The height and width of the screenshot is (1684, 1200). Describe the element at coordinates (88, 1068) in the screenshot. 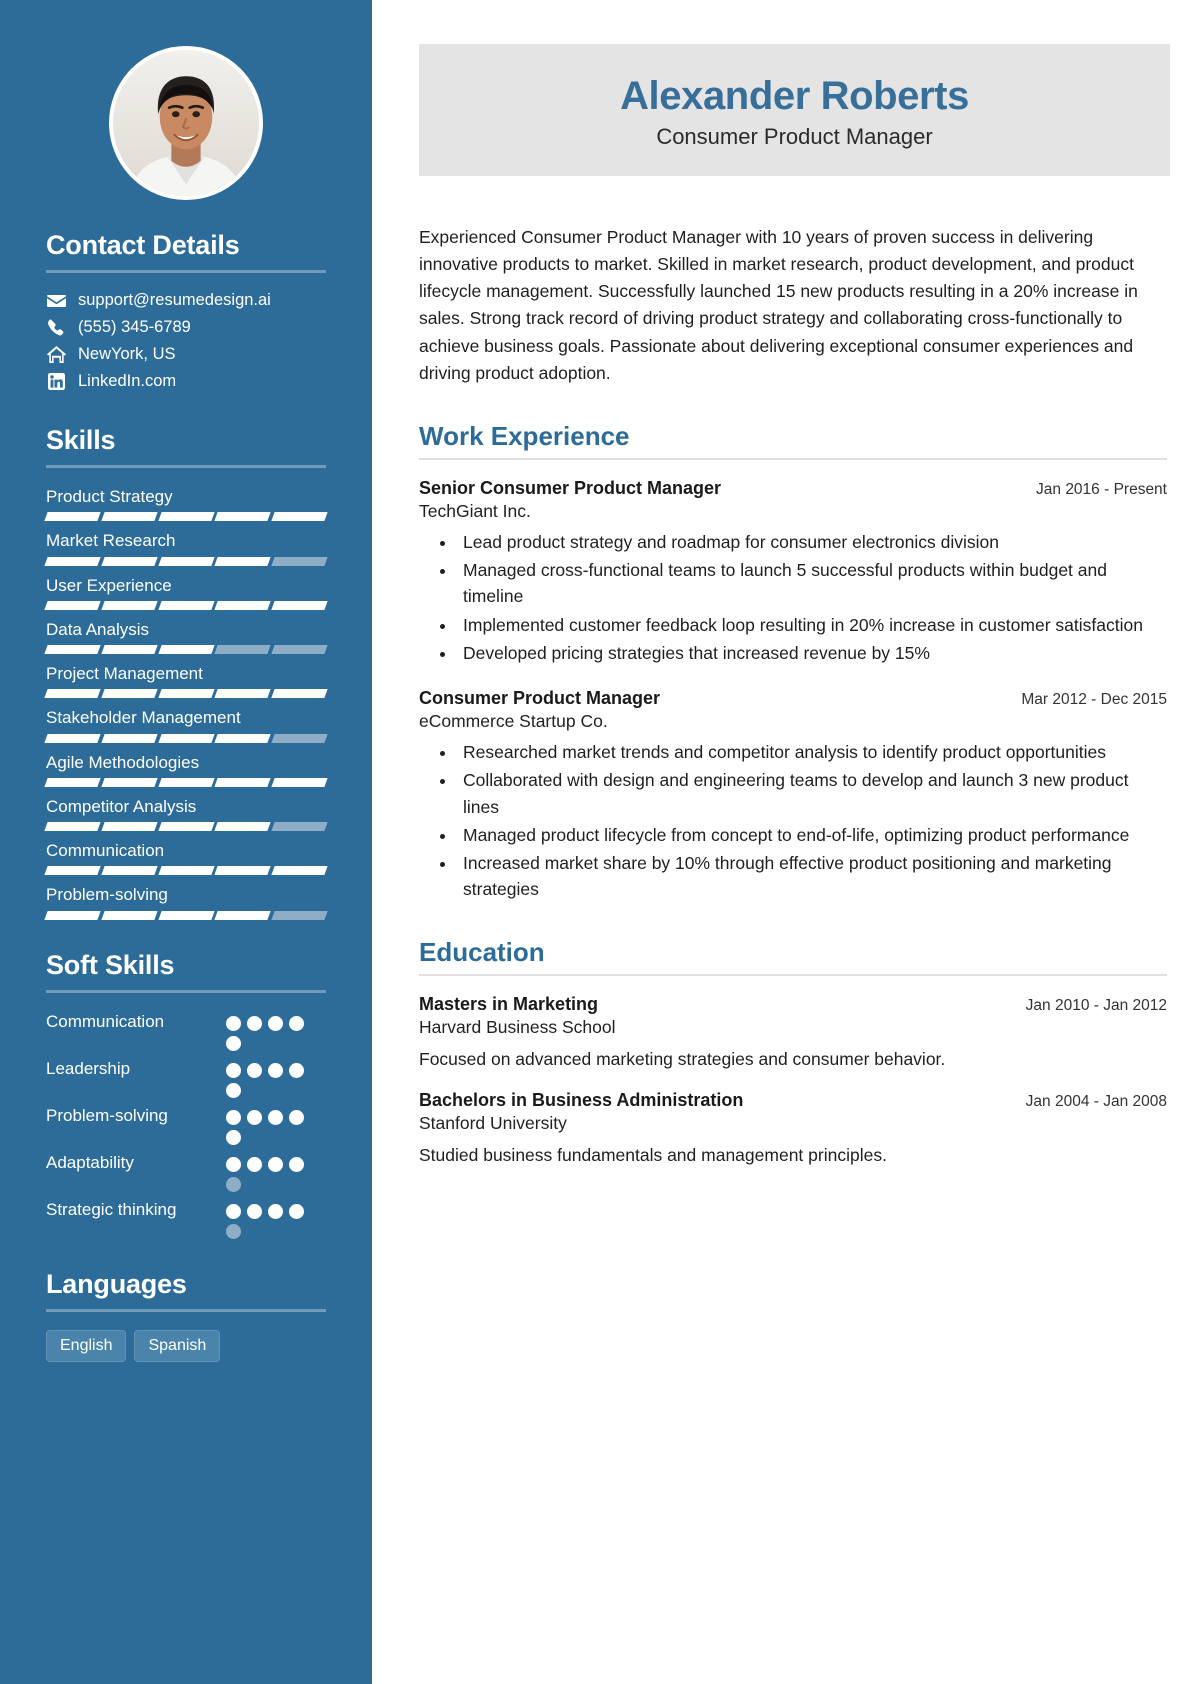

I see `soft-skill-label: Leadership` at that location.